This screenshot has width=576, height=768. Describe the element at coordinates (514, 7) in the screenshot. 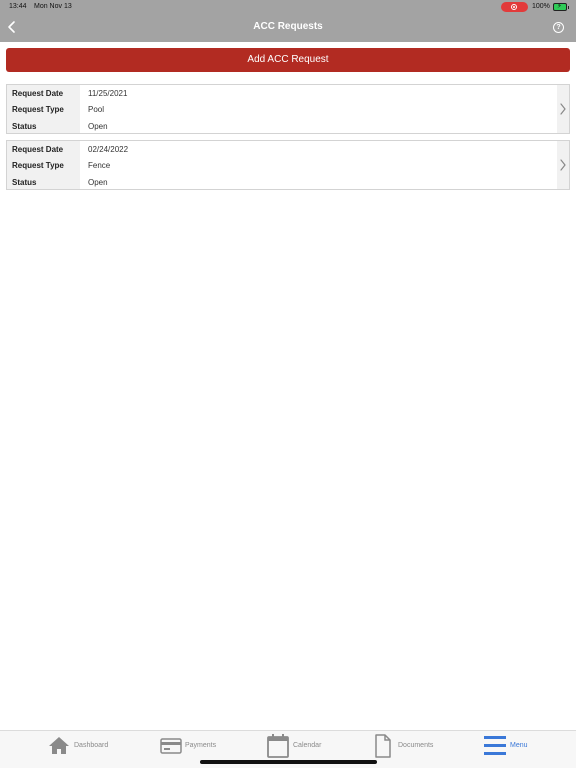

I see `screen-recording-icon` at that location.